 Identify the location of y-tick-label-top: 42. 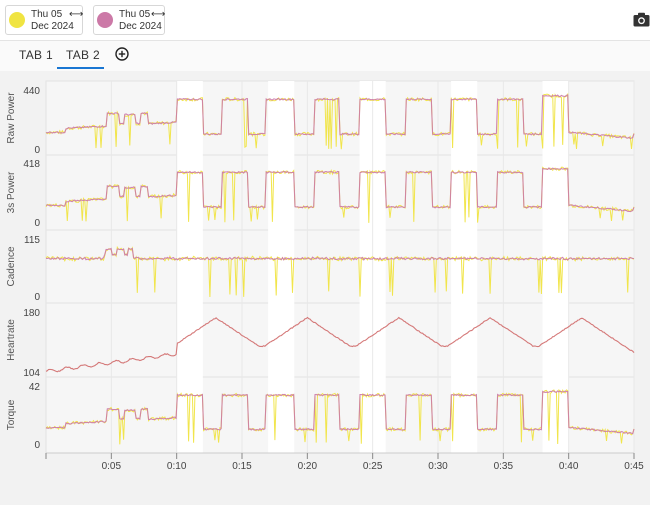
(35, 387).